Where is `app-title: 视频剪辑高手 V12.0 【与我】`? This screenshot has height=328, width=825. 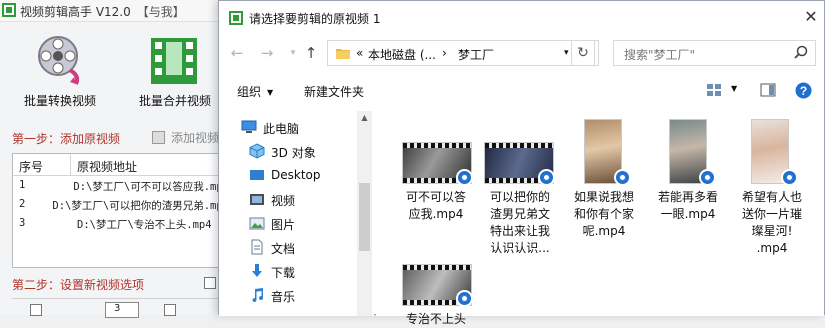 app-title: 视频剪辑高手 V12.0 【与我】 is located at coordinates (102, 11).